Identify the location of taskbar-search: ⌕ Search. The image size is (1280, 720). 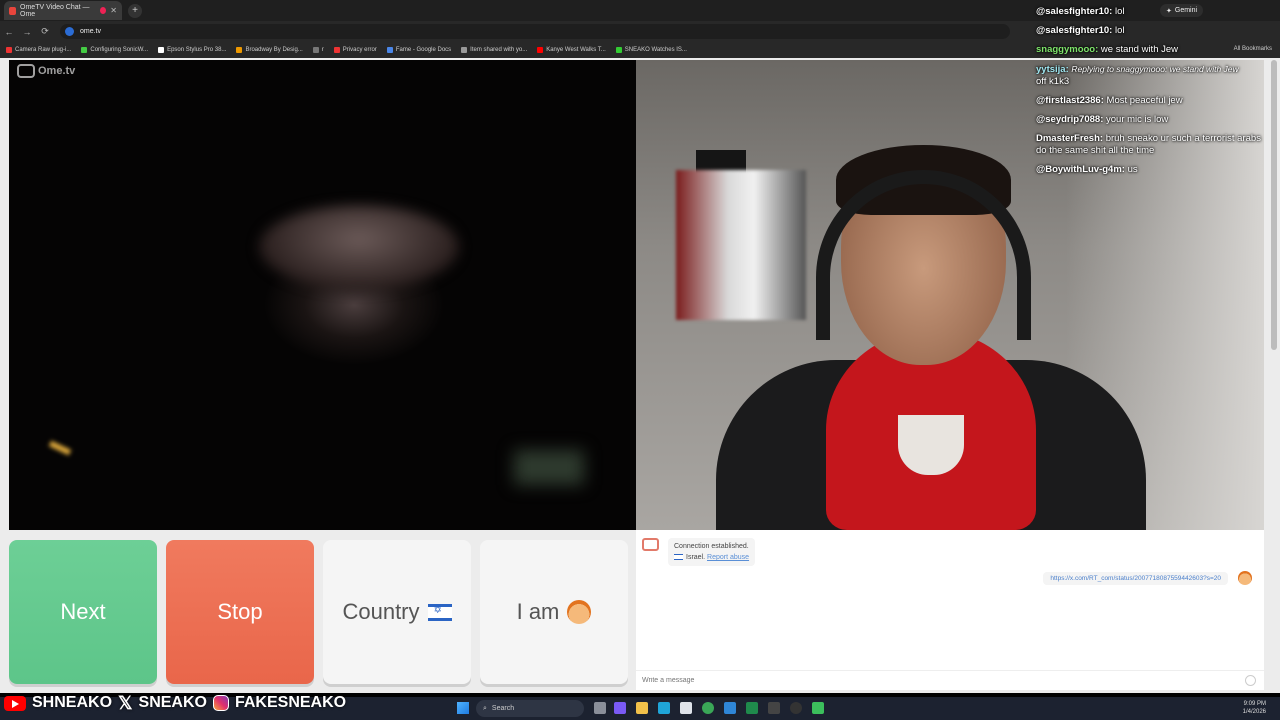
(530, 708).